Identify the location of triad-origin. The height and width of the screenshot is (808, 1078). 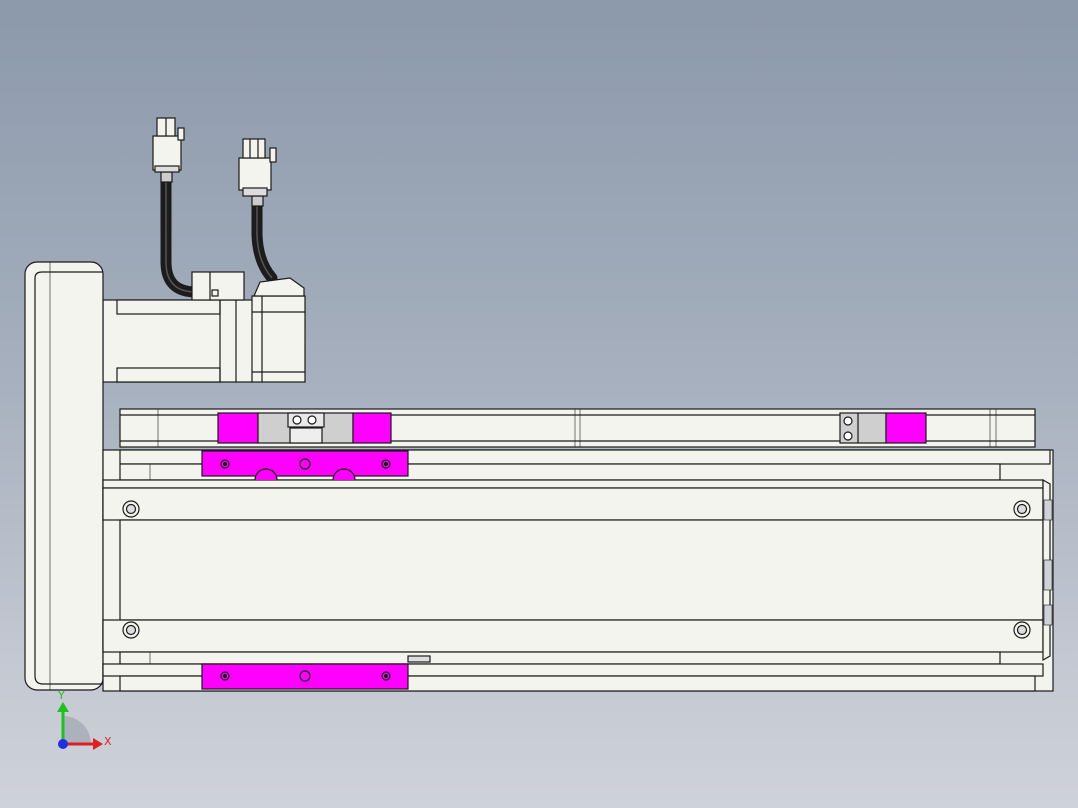
(63, 744).